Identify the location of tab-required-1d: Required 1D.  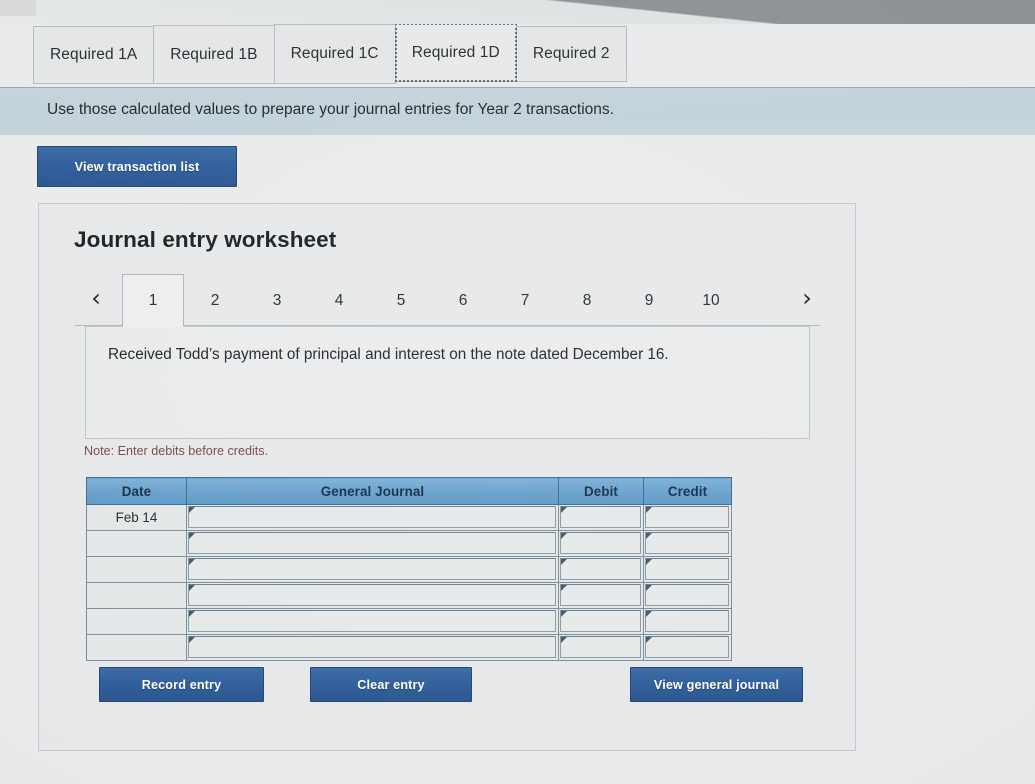
(455, 52).